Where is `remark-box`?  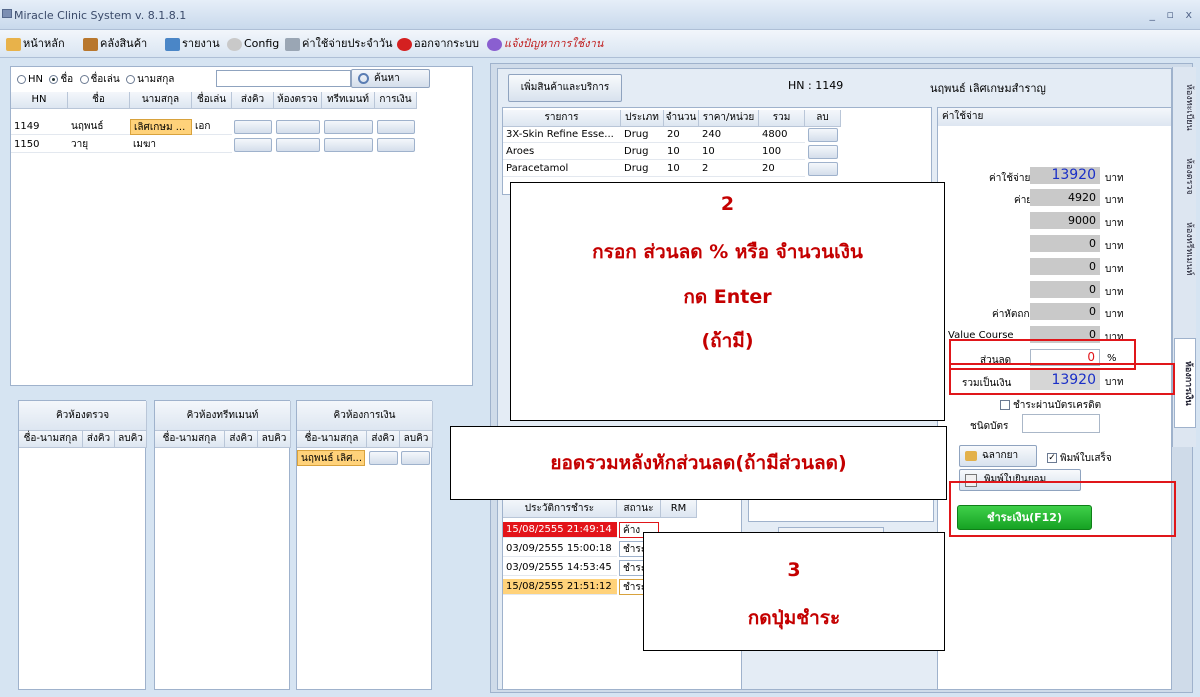
remark-box is located at coordinates (841, 510).